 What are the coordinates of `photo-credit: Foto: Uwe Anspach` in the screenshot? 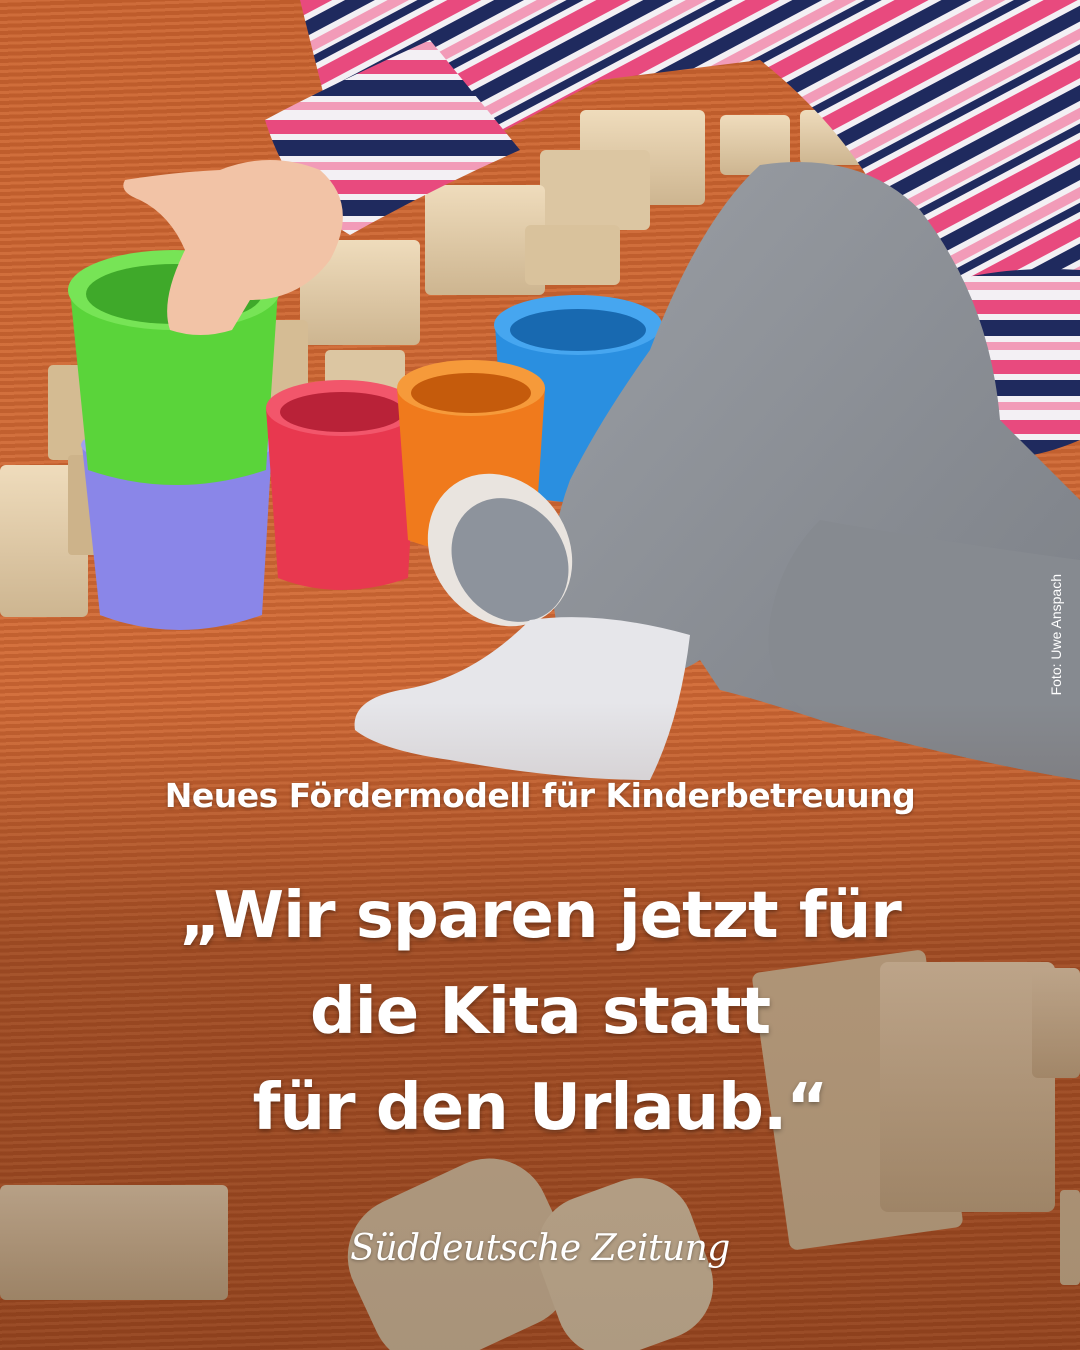 It's located at (1056, 635).